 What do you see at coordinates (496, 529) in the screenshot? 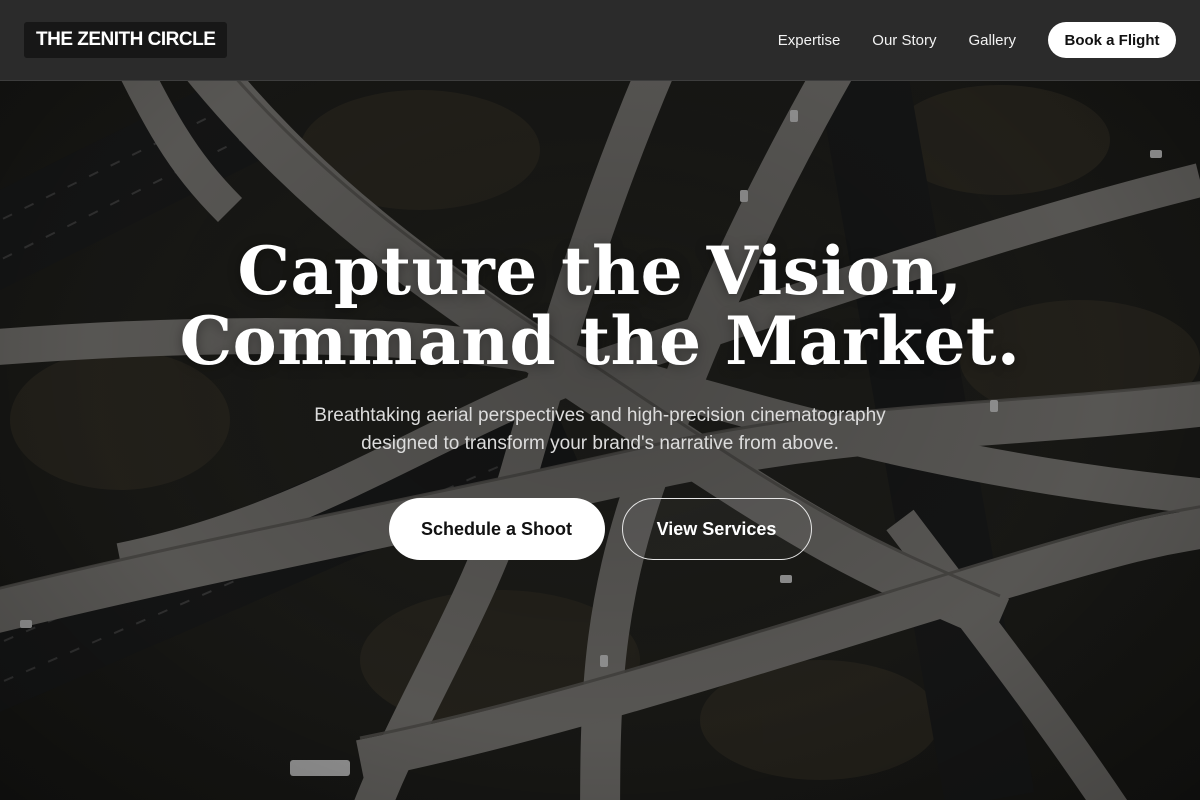
I see `schedule-shoot-button: Schedule a Shoot` at bounding box center [496, 529].